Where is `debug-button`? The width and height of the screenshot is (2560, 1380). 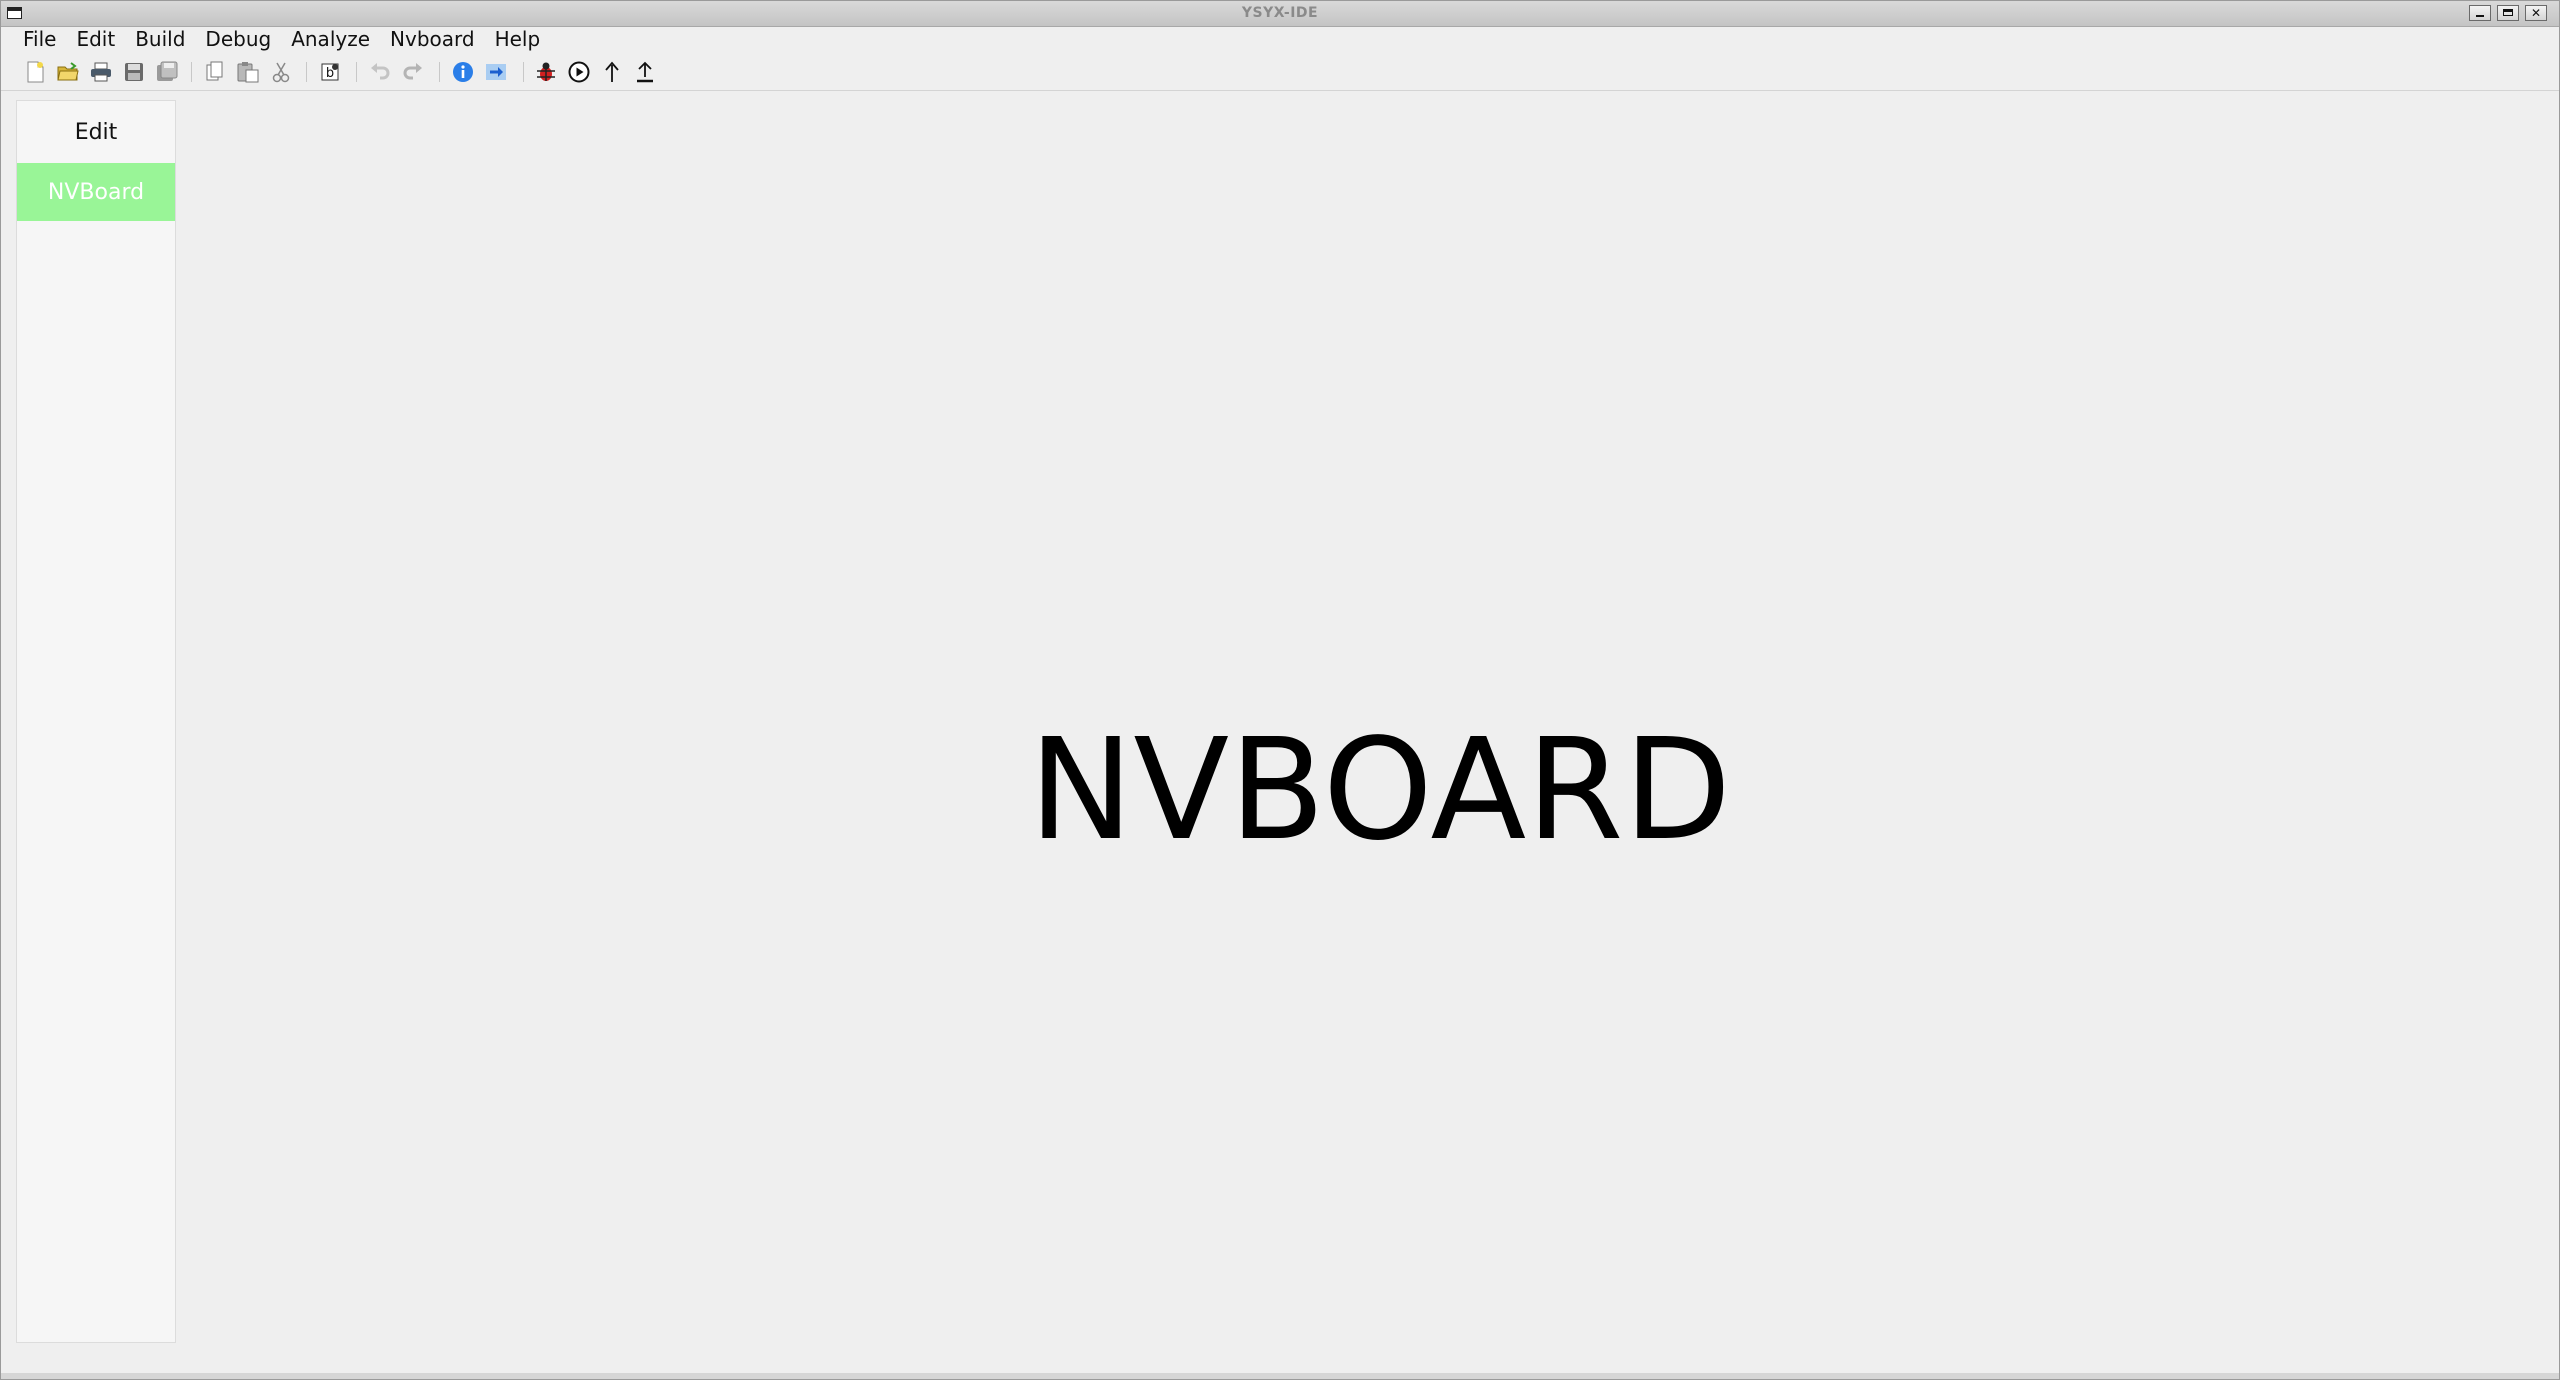
debug-button is located at coordinates (546, 72).